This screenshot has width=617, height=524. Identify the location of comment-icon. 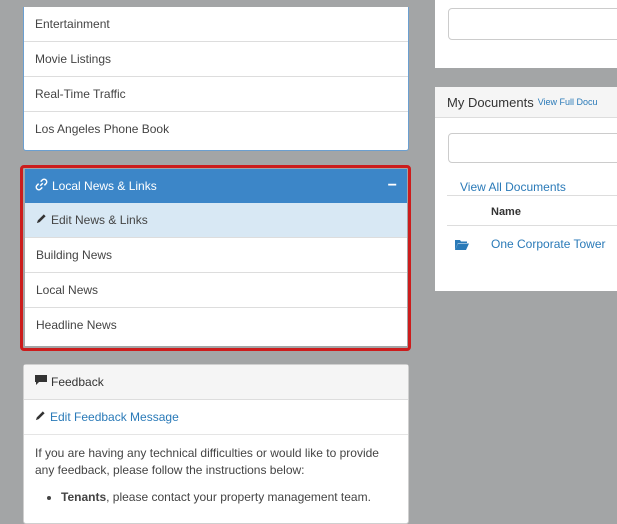
(41, 382).